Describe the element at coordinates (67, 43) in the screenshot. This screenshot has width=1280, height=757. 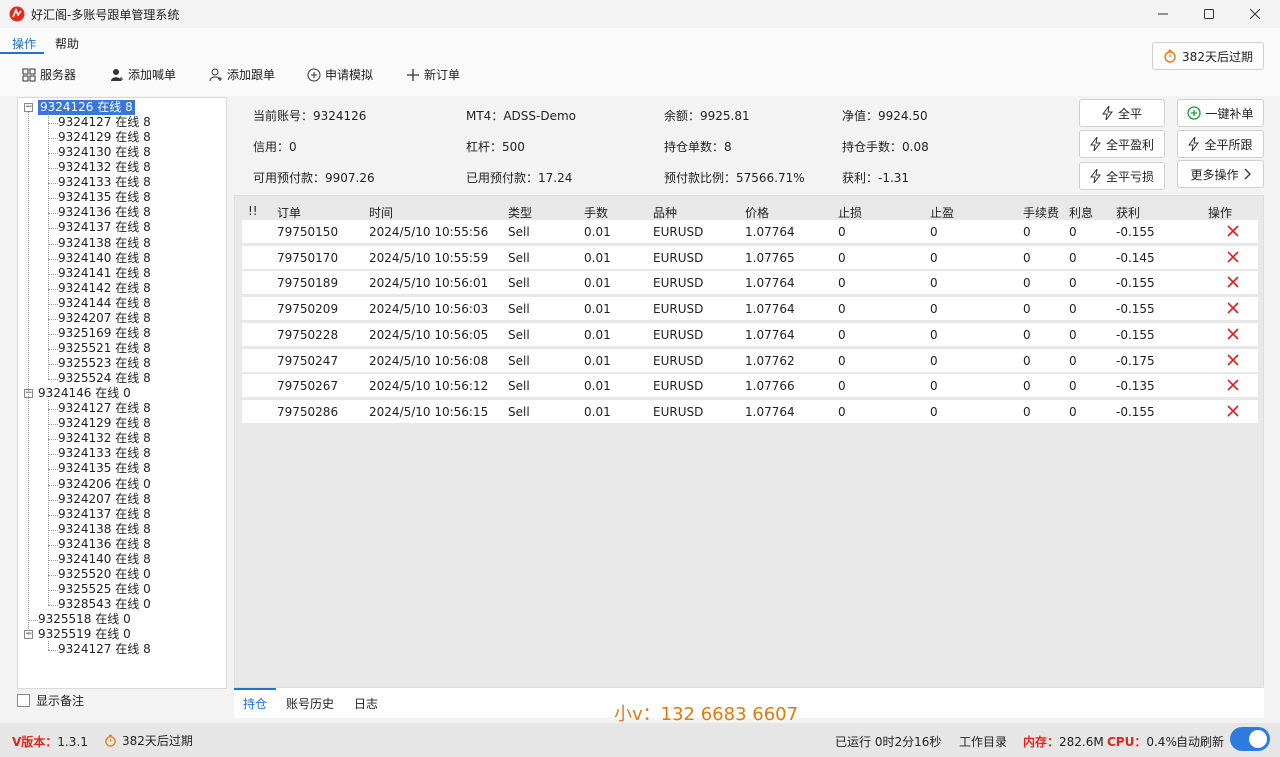
I see `menu-help: 帮助` at that location.